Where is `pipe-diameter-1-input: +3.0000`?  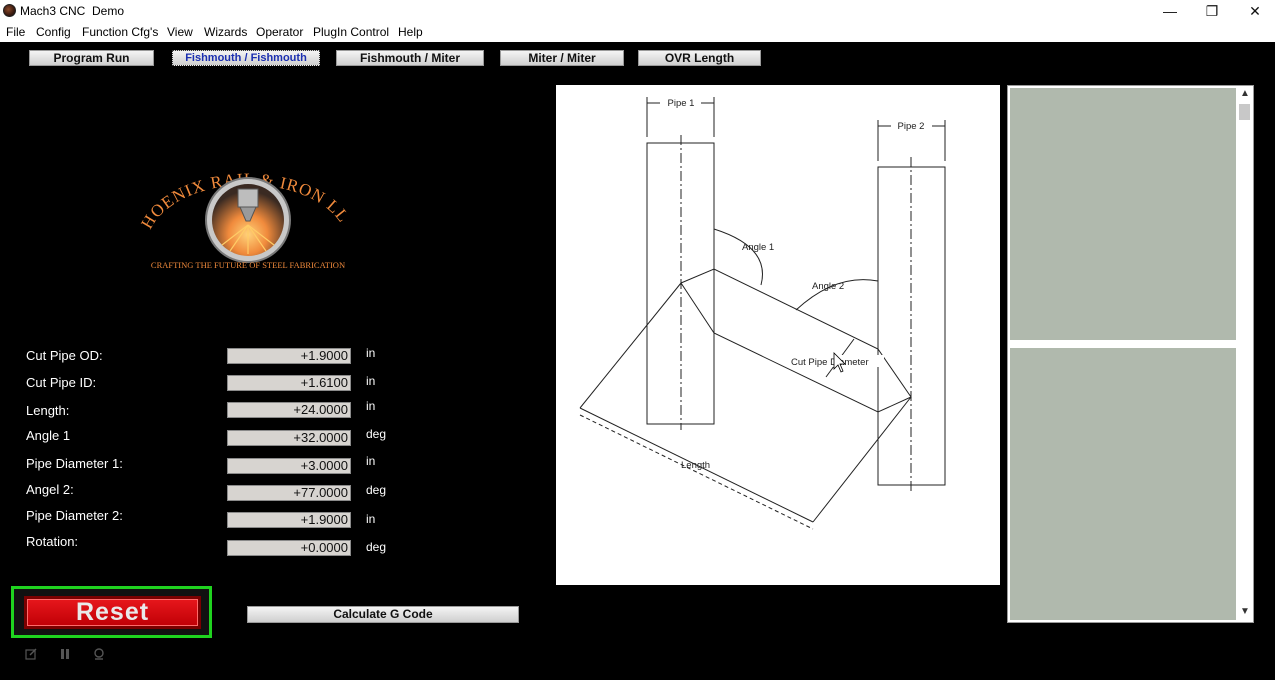
pipe-diameter-1-input: +3.0000 is located at coordinates (289, 466).